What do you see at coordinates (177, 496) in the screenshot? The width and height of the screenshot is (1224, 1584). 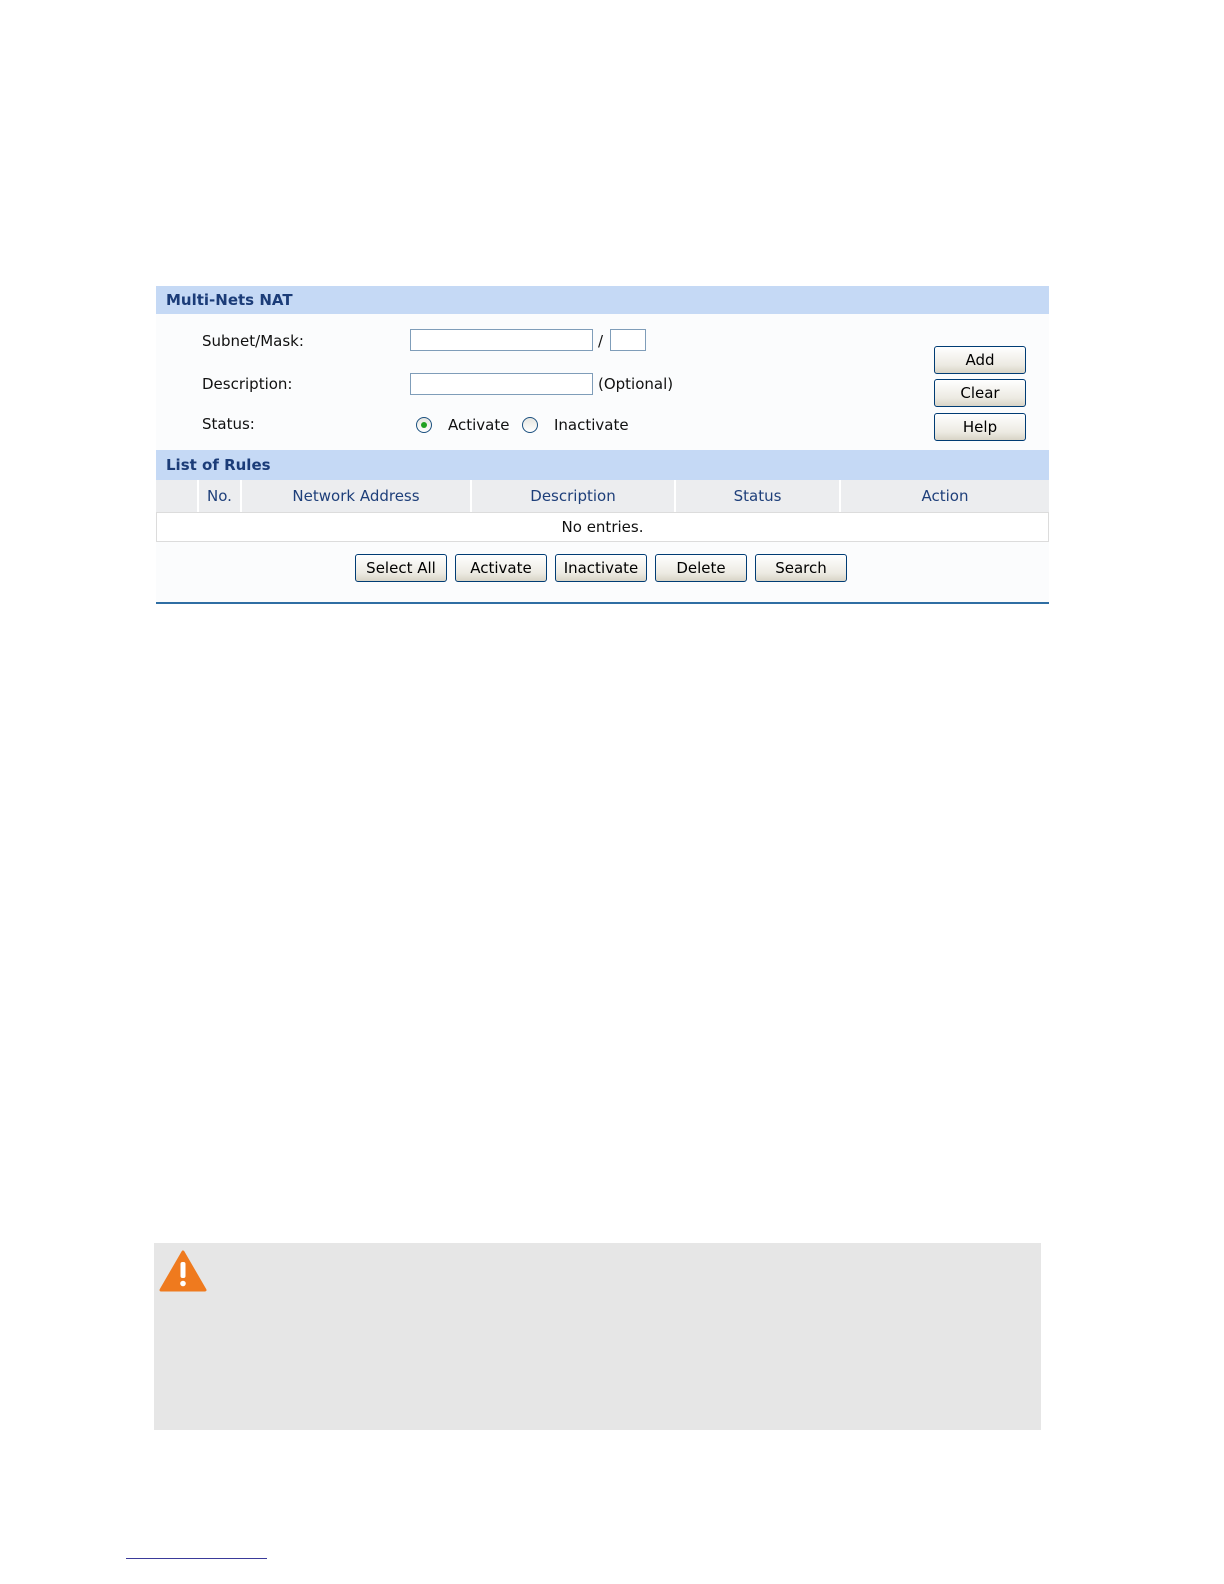 I see `column-header-select` at bounding box center [177, 496].